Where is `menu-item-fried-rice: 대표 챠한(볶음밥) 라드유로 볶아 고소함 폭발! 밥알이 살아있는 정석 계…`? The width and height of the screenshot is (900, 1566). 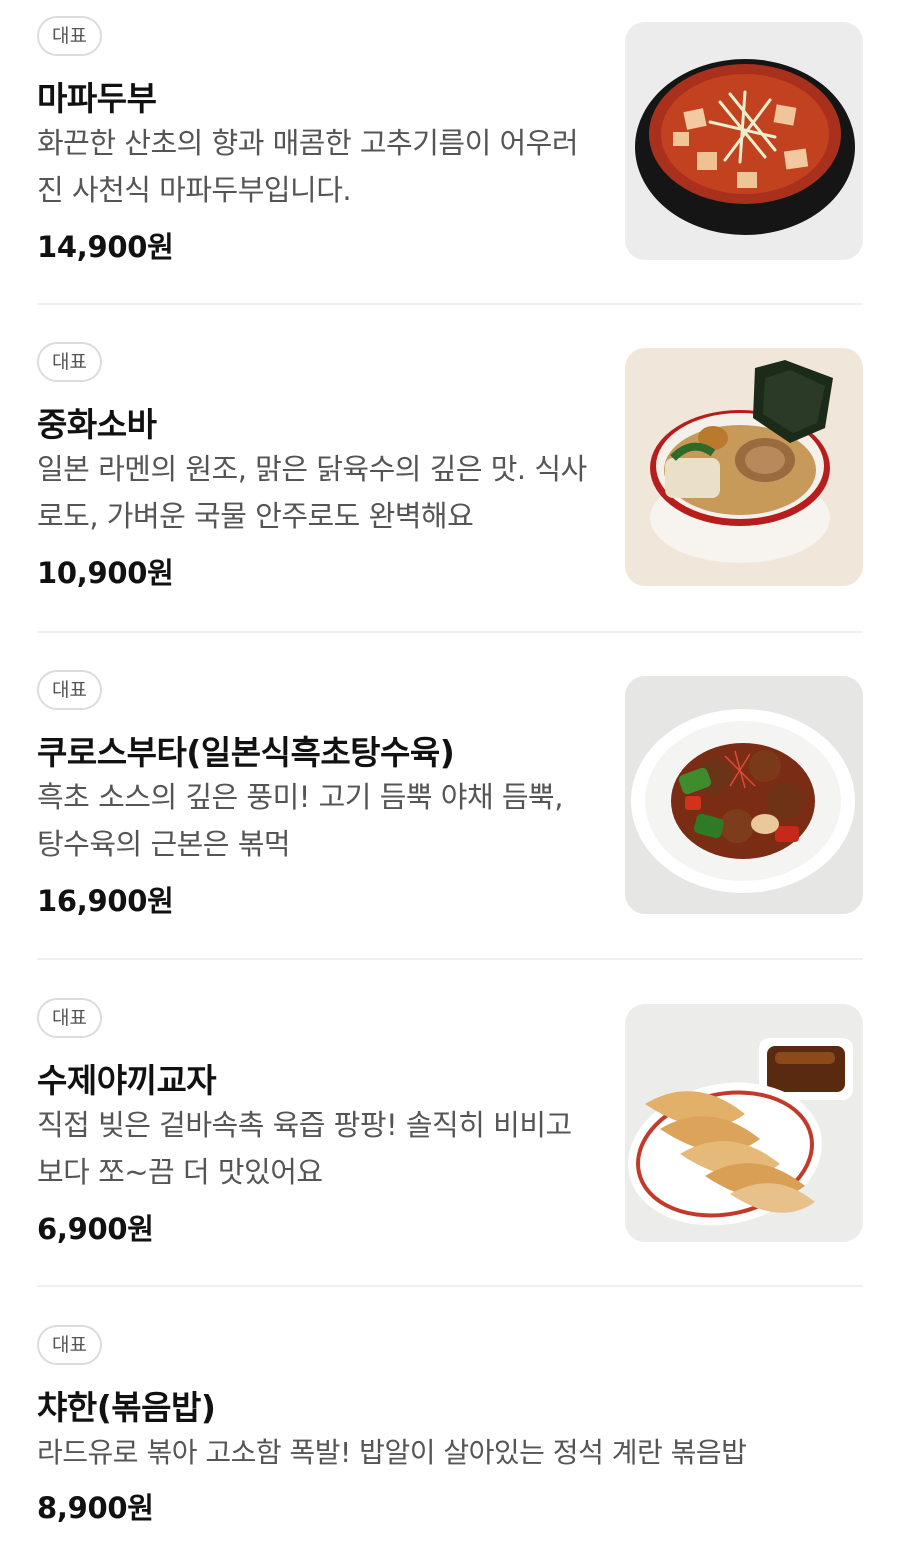 menu-item-fried-rice: 대표 챠한(볶음밥) 라드유로 볶아 고소함 폭발! 밥알이 살아있는 정석 계… is located at coordinates (450, 1430).